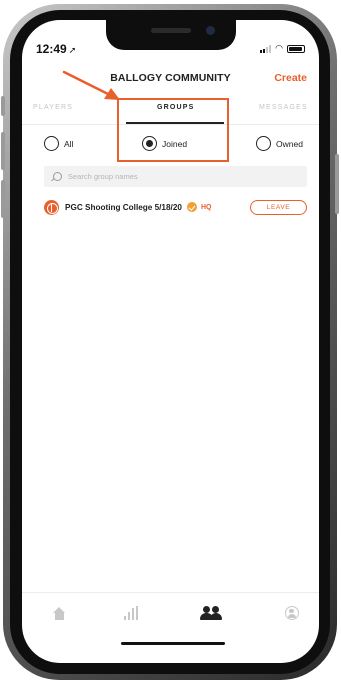 Image resolution: width=341 pixels, height=683 pixels. What do you see at coordinates (51, 49) in the screenshot?
I see `status-time-text: 12:49` at bounding box center [51, 49].